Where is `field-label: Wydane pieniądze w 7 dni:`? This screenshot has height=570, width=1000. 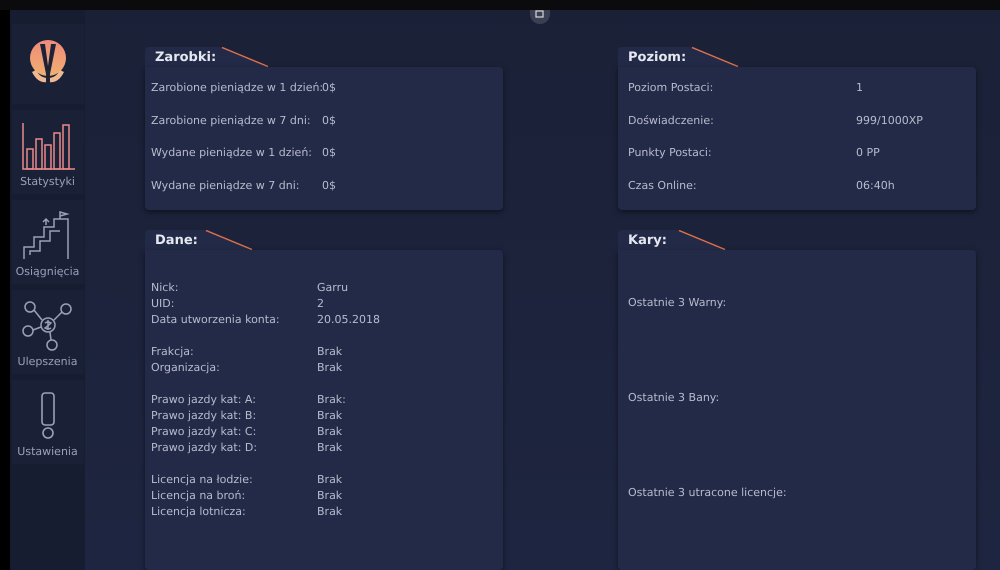 field-label: Wydane pieniądze w 7 dni: is located at coordinates (225, 185).